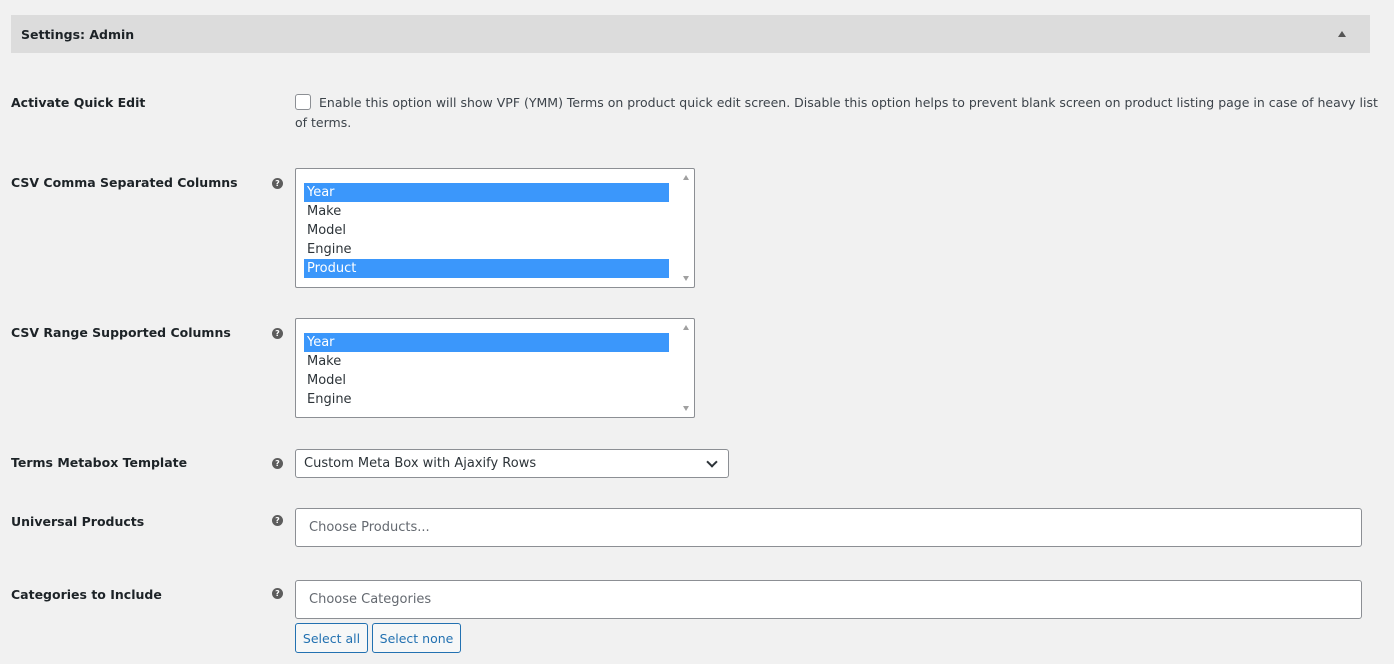 The height and width of the screenshot is (664, 1394). Describe the element at coordinates (828, 599) in the screenshot. I see `categories-input: Choose Categories` at that location.